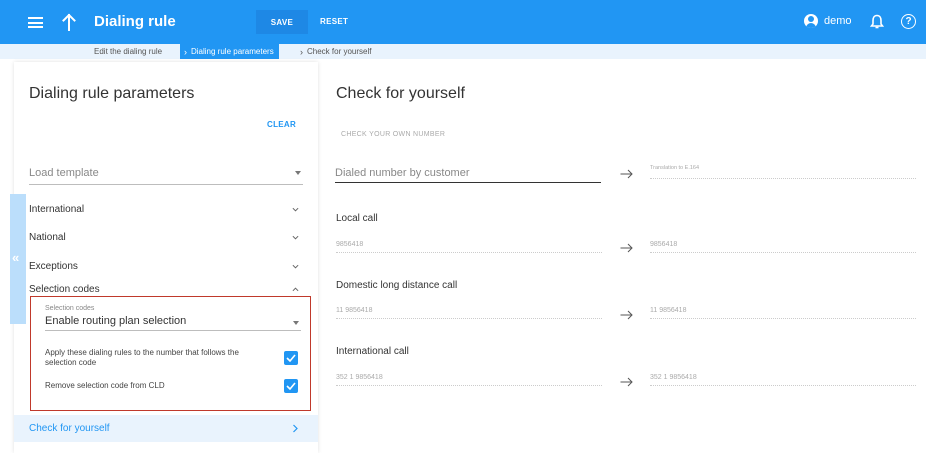 Image resolution: width=926 pixels, height=453 pixels. Describe the element at coordinates (295, 289) in the screenshot. I see `chevron-up-icon` at that location.